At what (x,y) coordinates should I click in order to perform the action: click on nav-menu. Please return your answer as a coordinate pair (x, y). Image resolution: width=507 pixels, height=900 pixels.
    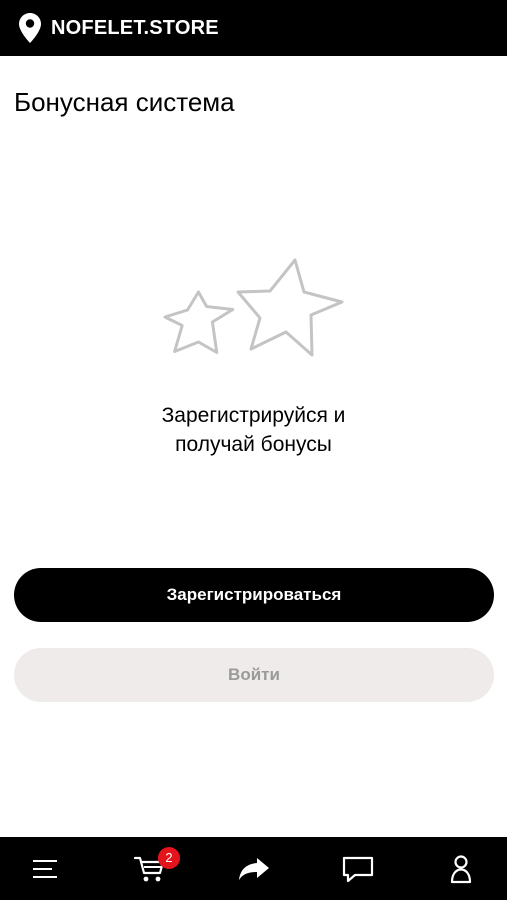
    Looking at the image, I should click on (45, 868).